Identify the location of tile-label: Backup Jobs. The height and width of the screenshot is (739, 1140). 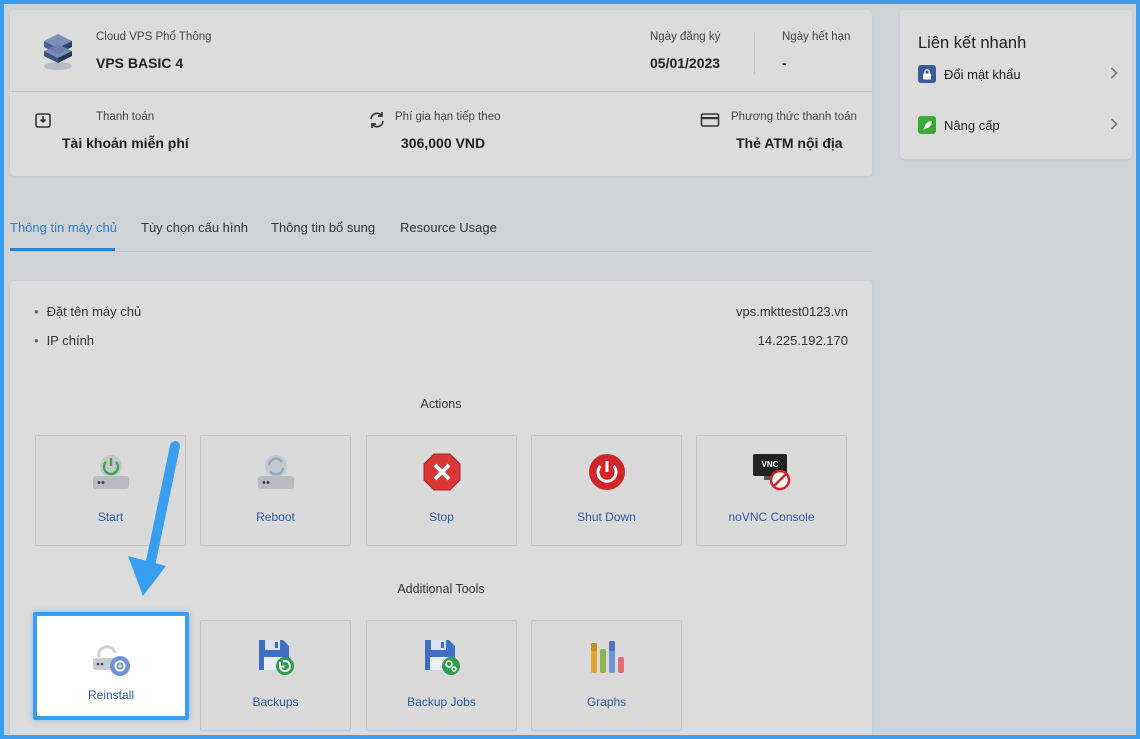
(441, 702).